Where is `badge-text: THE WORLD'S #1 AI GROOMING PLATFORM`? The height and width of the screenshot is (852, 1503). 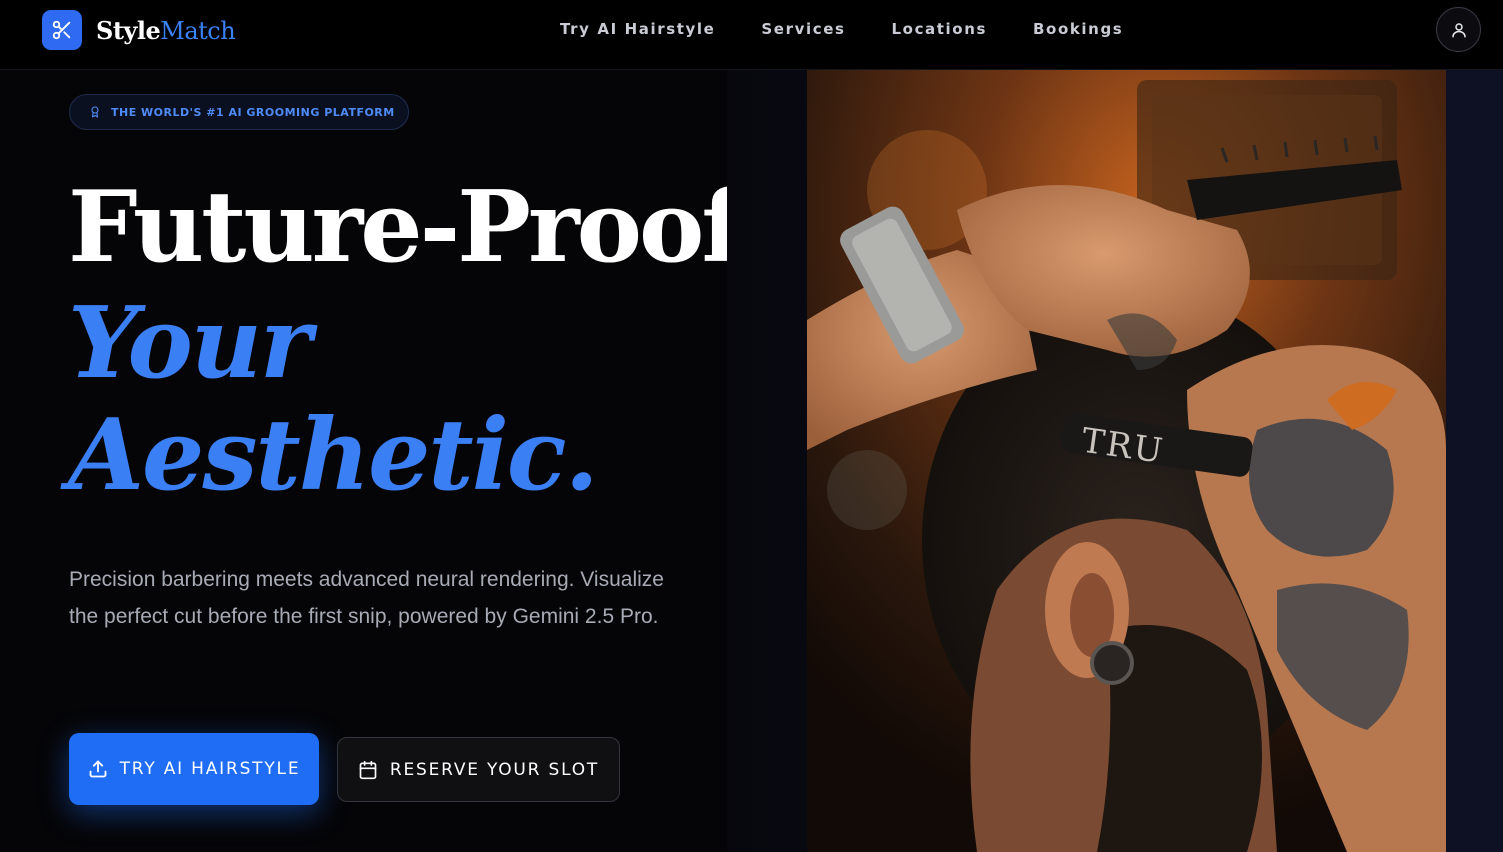
badge-text: THE WORLD'S #1 AI GROOMING PLATFORM is located at coordinates (253, 112).